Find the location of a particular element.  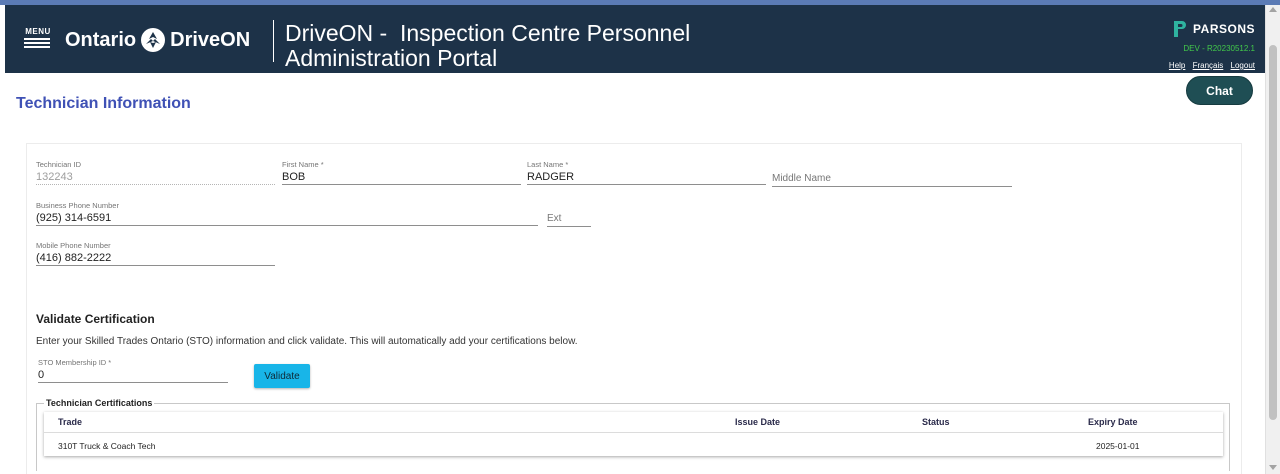

ext-label-spacer is located at coordinates (569, 206).